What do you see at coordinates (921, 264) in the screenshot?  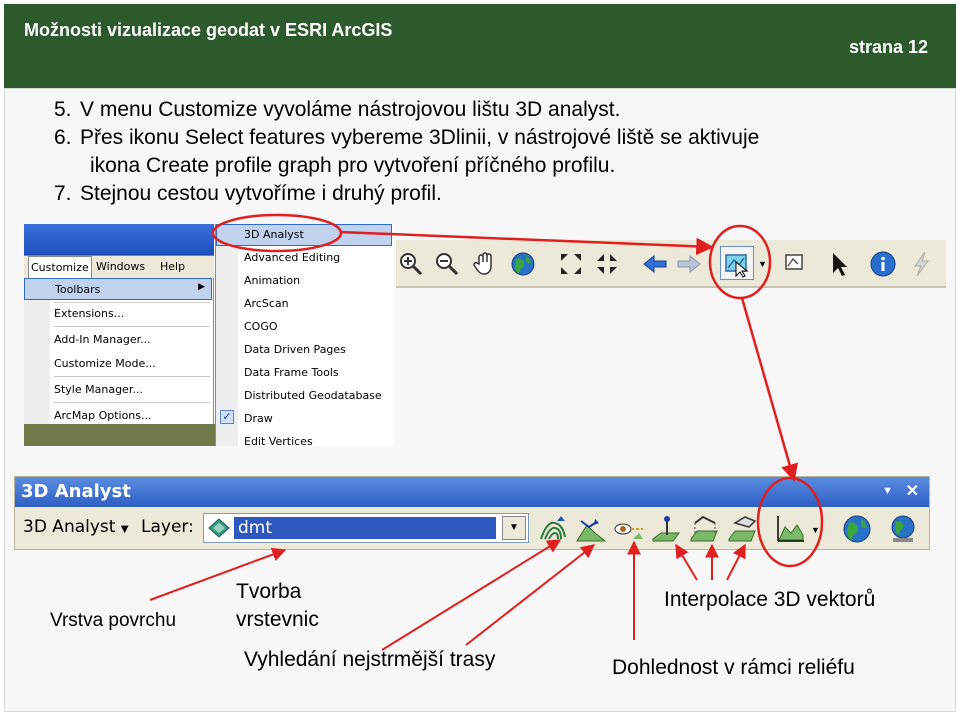 I see `hyperlink-bolt-icon` at bounding box center [921, 264].